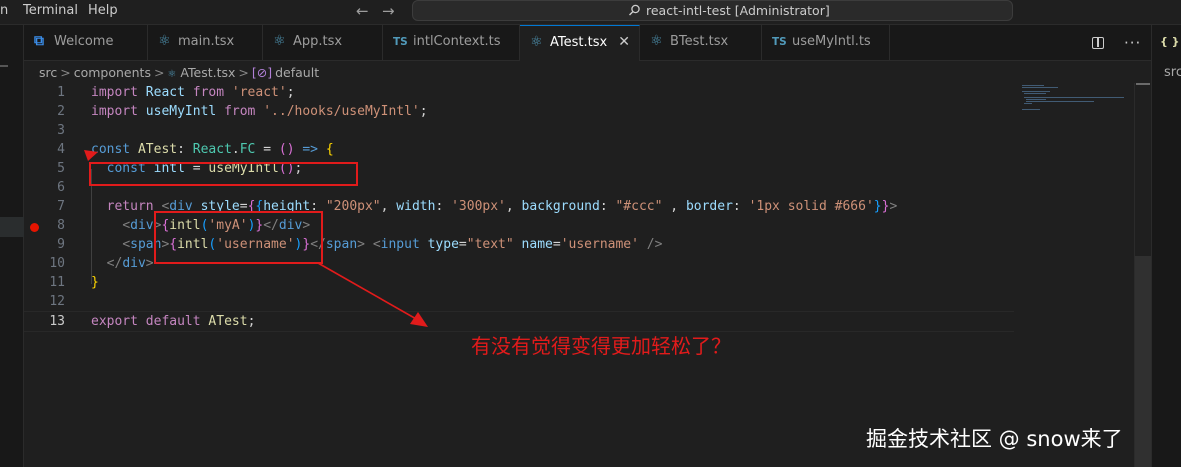 This screenshot has height=467, width=1181. What do you see at coordinates (994, 439) in the screenshot?
I see `watermark: 掘金技术社区 @ snow来了` at bounding box center [994, 439].